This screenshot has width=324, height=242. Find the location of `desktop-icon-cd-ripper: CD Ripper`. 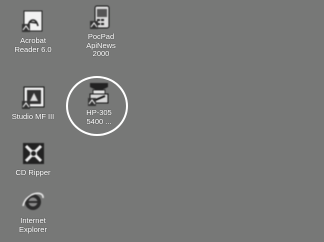

desktop-icon-cd-ripper: CD Ripper is located at coordinates (33, 159).